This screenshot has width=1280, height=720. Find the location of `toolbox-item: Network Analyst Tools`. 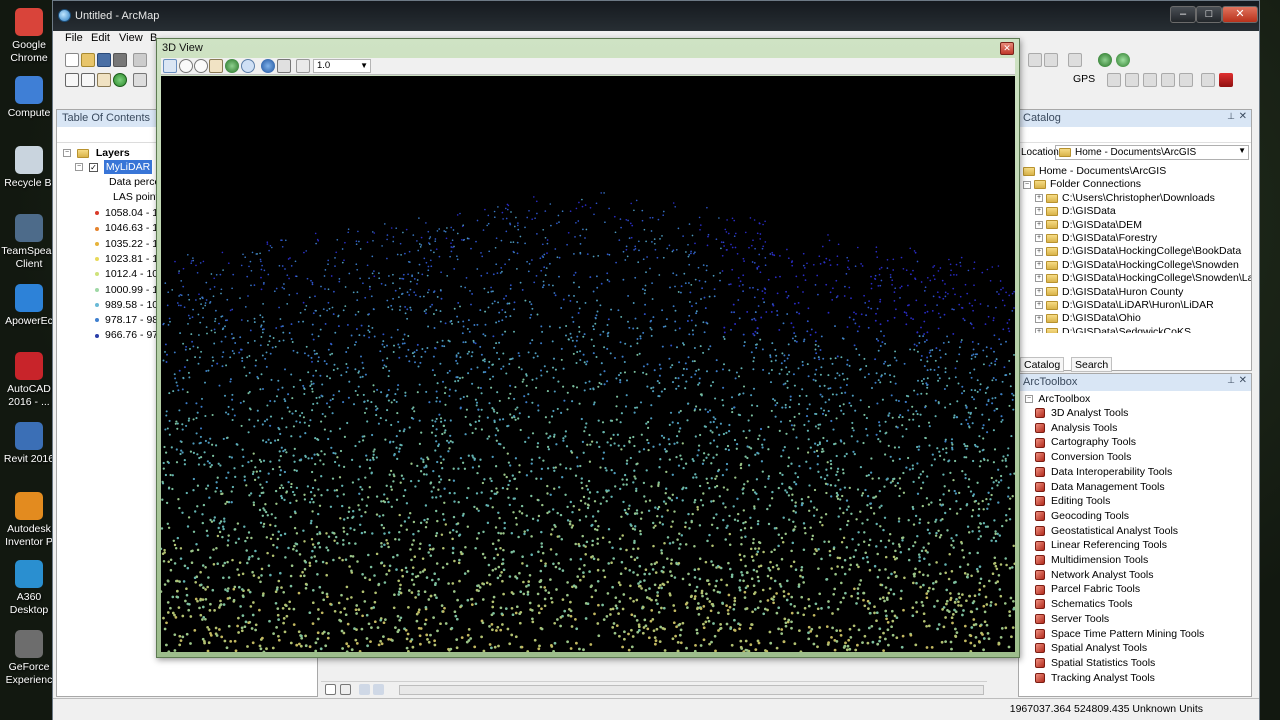

toolbox-item: Network Analyst Tools is located at coordinates (1094, 575).